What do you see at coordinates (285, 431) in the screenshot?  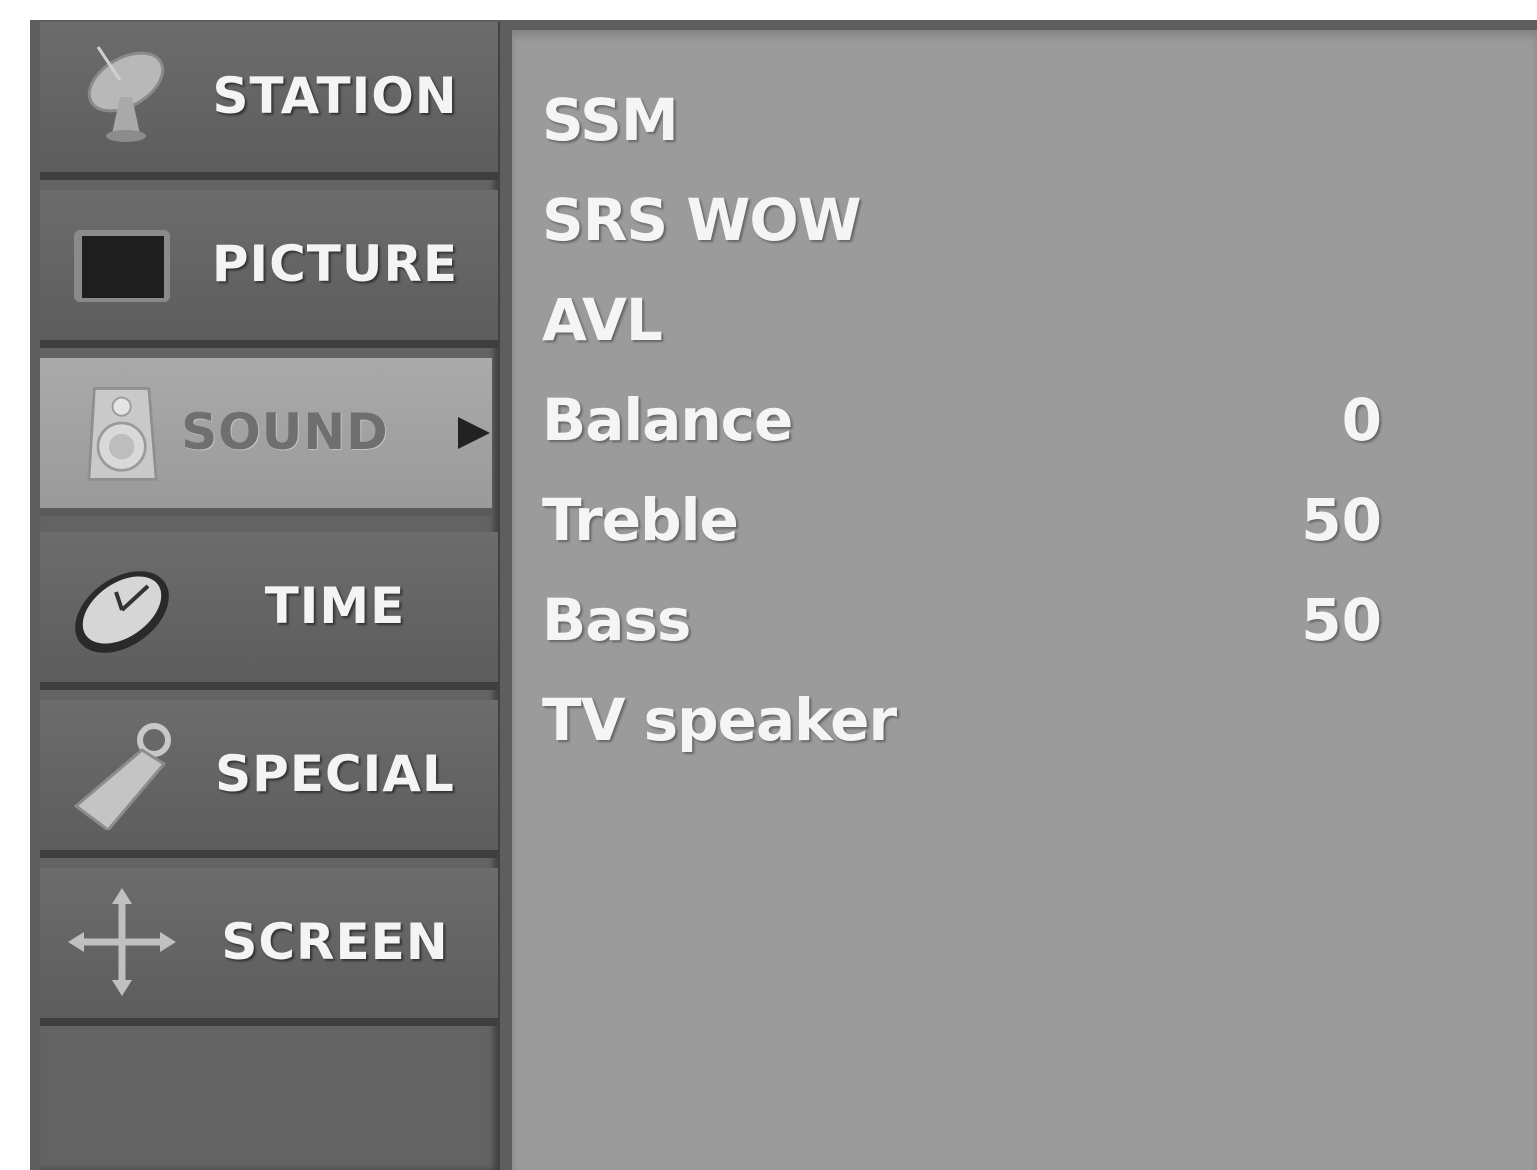 I see `menu-item-label: SOUND` at bounding box center [285, 431].